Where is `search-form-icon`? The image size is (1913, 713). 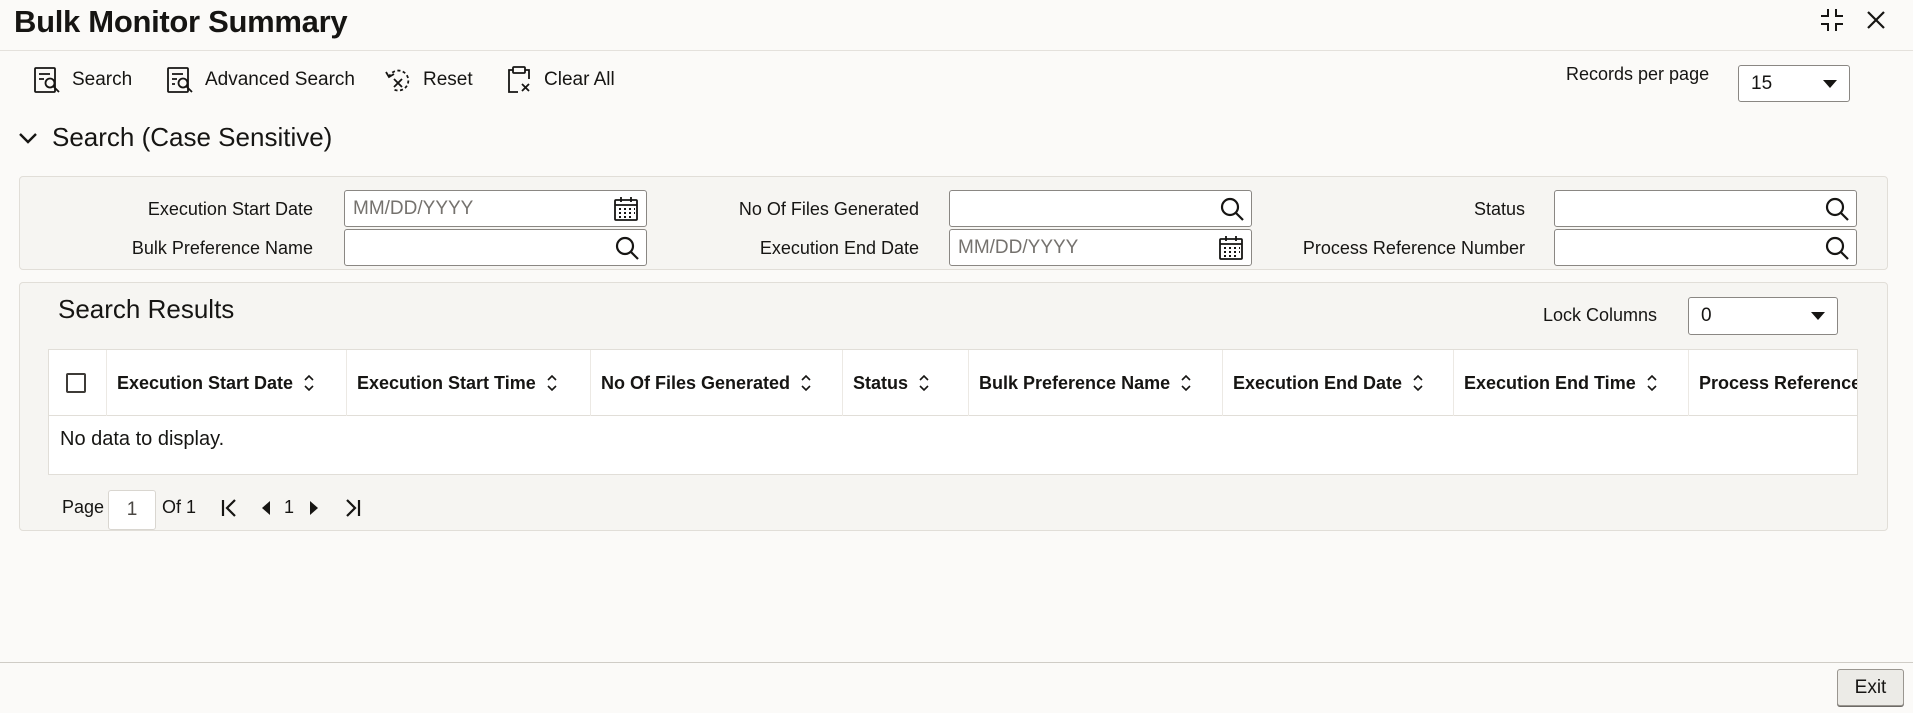
search-form-icon is located at coordinates (47, 80).